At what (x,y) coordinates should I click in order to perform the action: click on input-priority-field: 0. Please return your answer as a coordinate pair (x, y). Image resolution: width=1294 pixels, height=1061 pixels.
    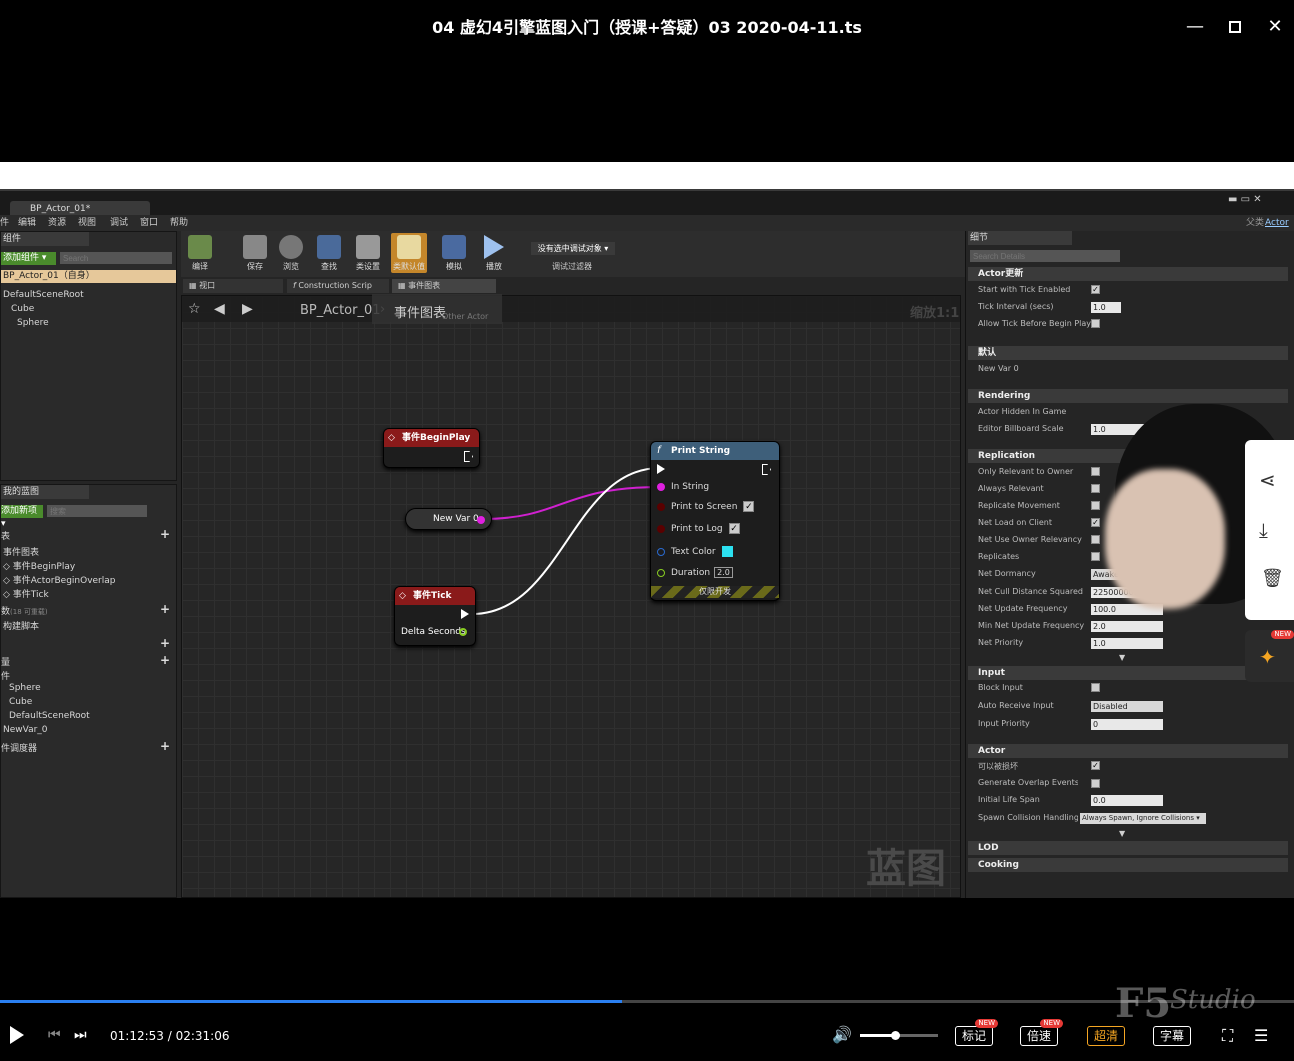
    Looking at the image, I should click on (1127, 724).